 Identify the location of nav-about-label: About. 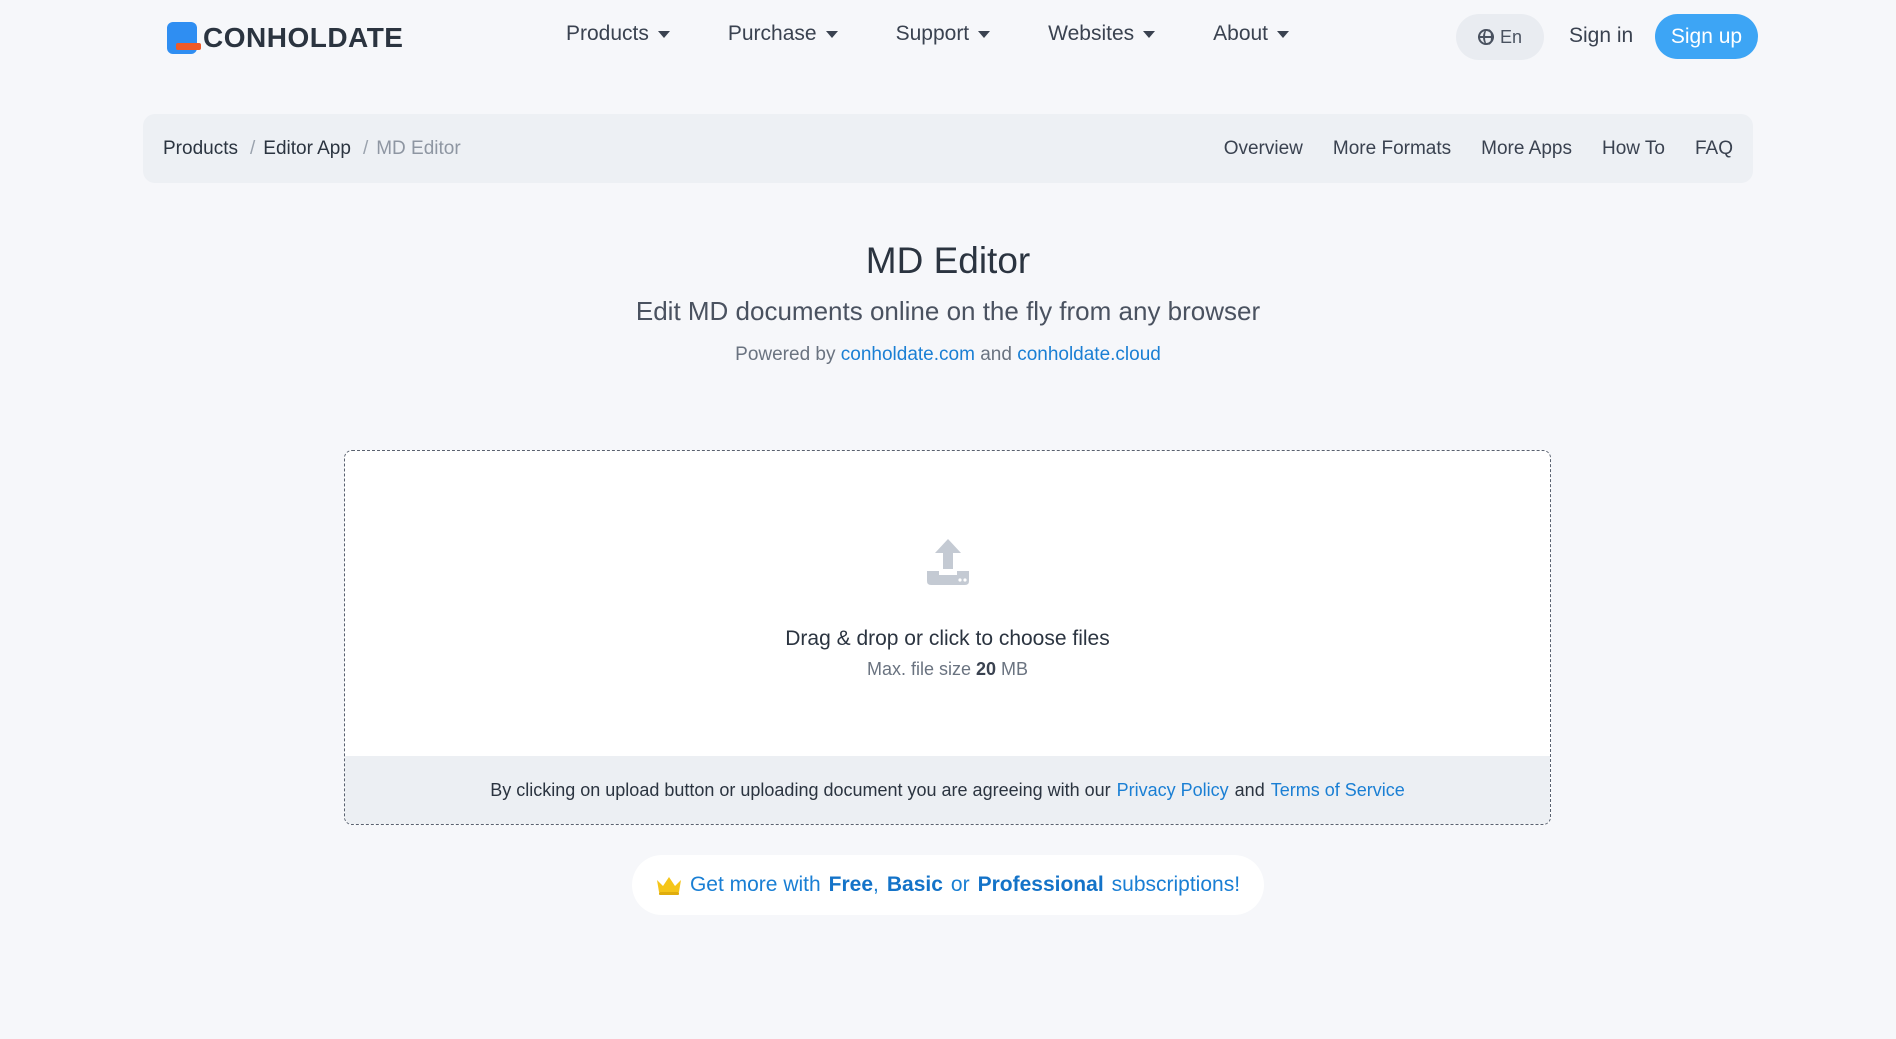
(1241, 33).